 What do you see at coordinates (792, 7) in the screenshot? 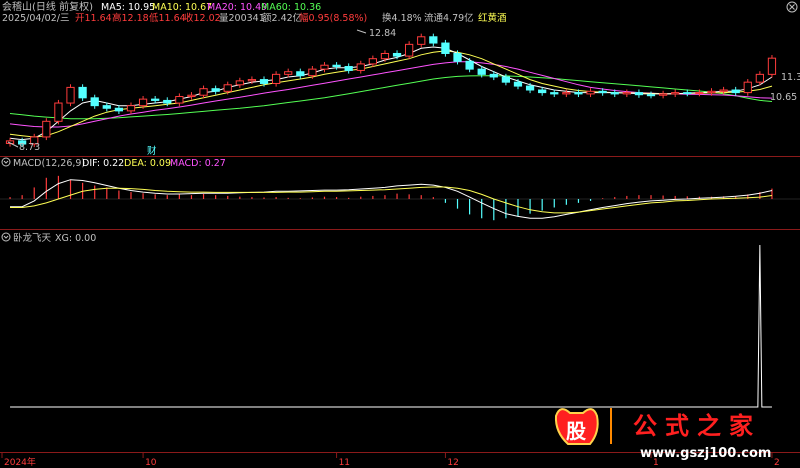
I see `close-icon` at bounding box center [792, 7].